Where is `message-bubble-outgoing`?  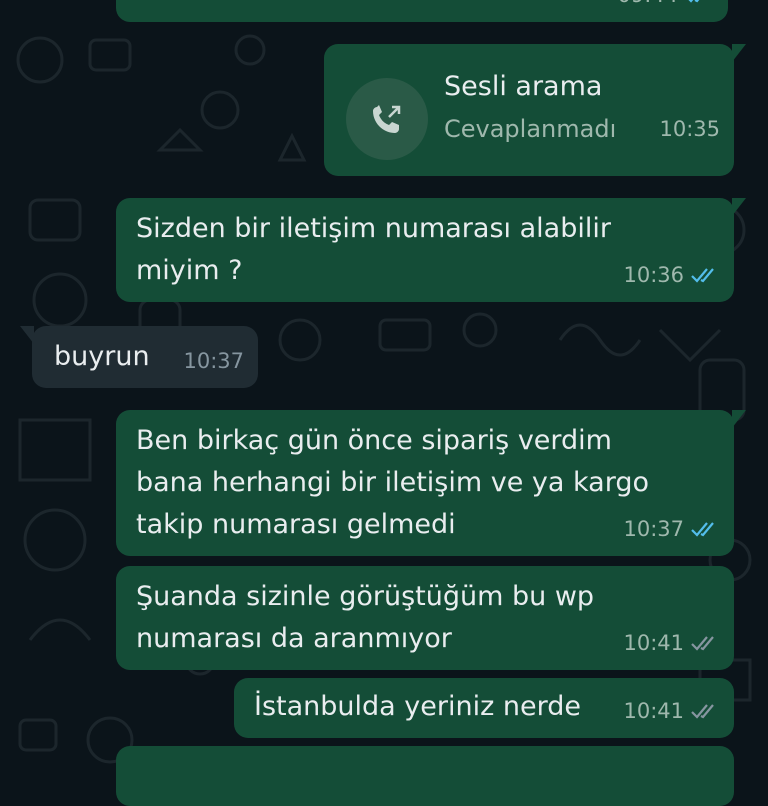 message-bubble-outgoing is located at coordinates (425, 776).